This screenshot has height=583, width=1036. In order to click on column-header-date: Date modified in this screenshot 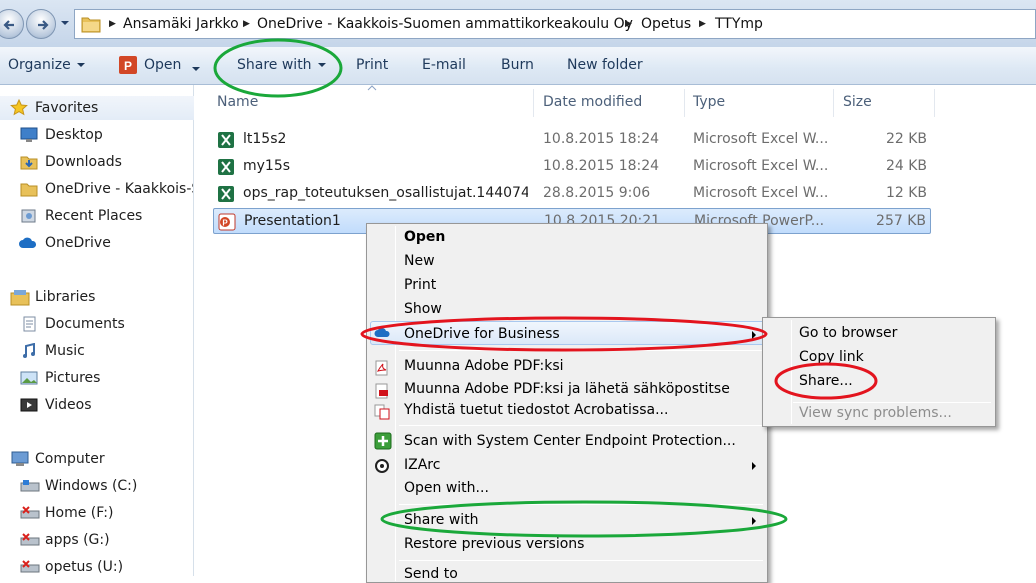, I will do `click(592, 102)`.